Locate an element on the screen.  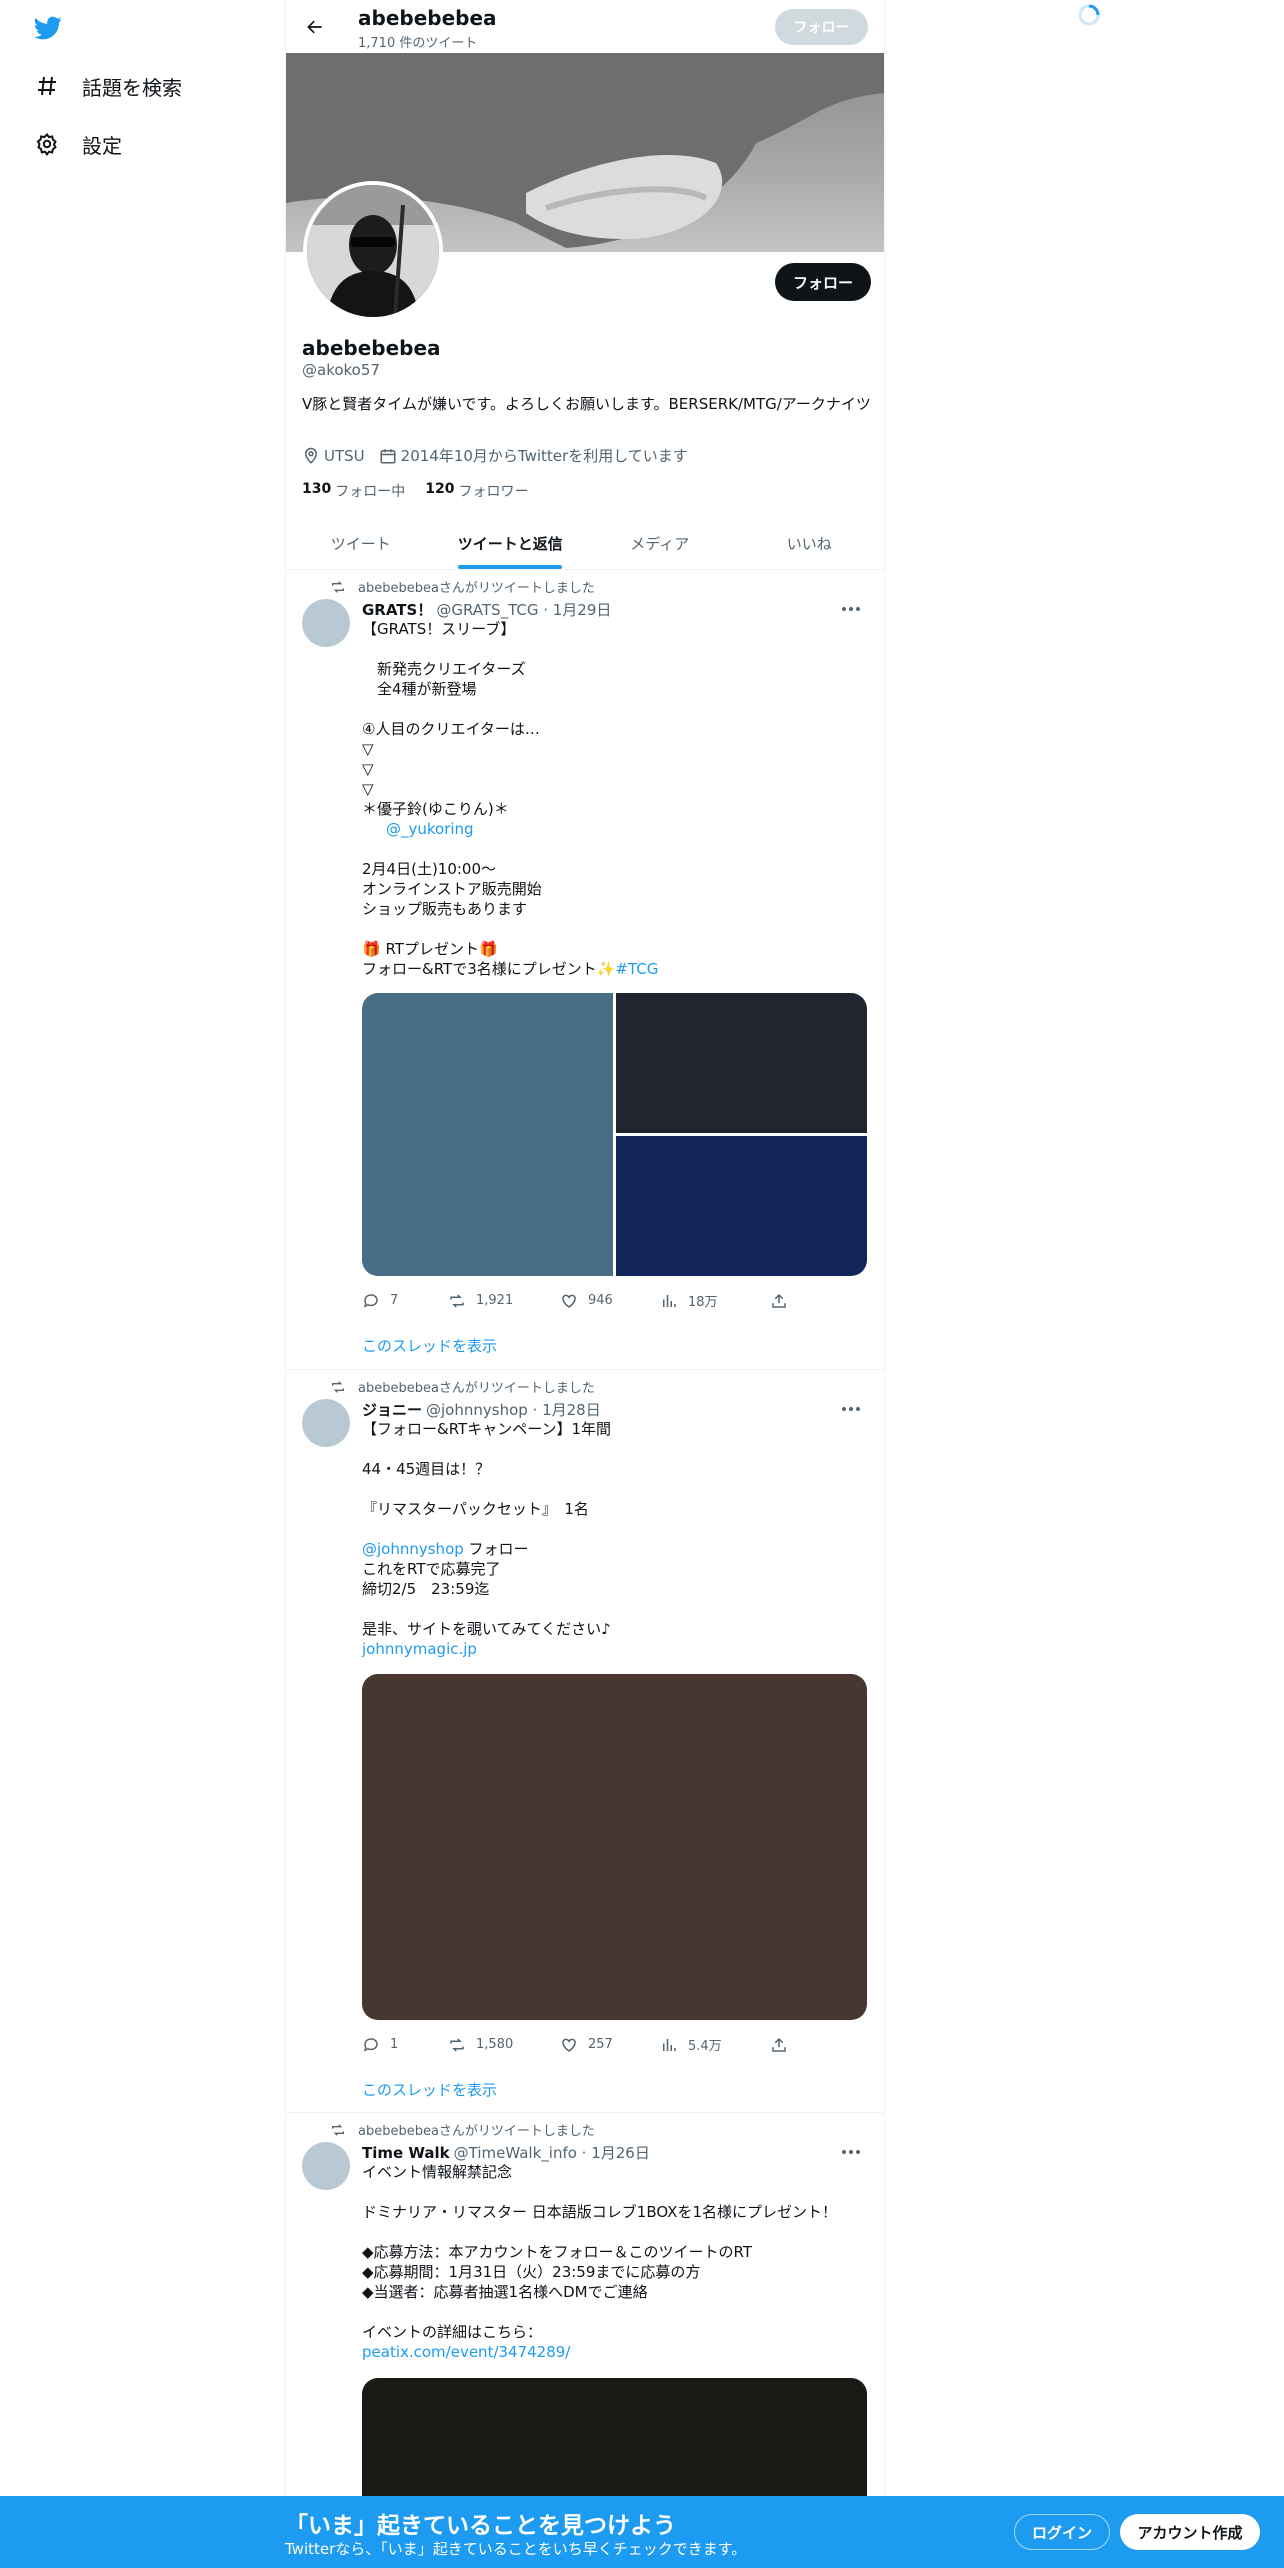
profile-joined: 2014年10月からTwitterを利用しています is located at coordinates (533, 455).